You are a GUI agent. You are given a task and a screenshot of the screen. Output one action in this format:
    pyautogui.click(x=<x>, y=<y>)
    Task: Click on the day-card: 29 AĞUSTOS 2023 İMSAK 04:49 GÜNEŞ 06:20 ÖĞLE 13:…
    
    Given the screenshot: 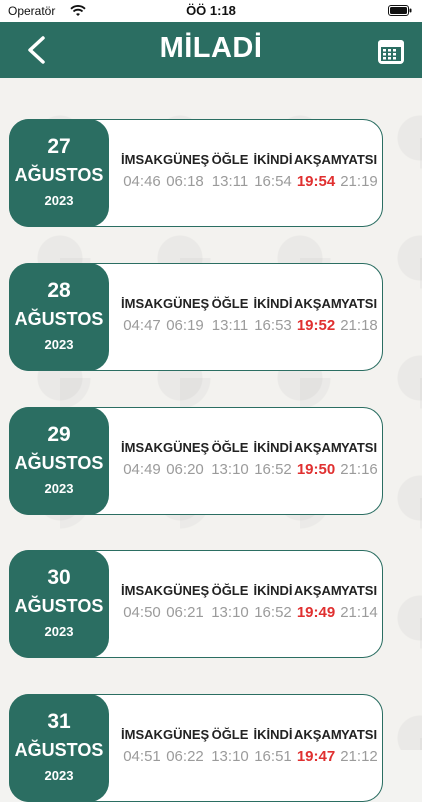 What is the action you would take?
    pyautogui.click(x=196, y=461)
    